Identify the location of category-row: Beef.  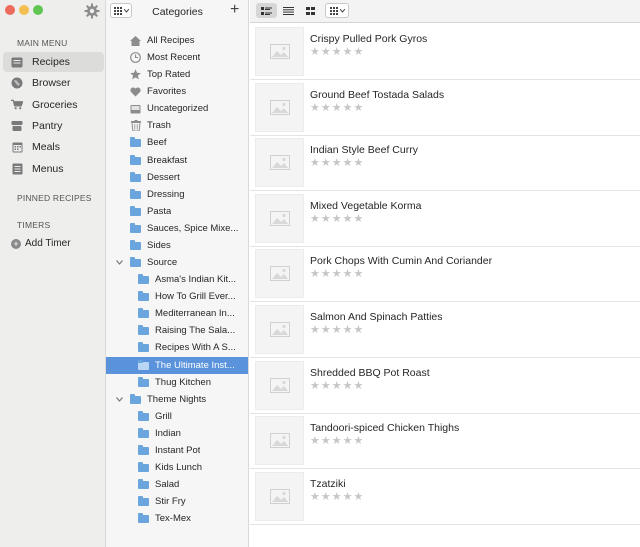
(177, 142).